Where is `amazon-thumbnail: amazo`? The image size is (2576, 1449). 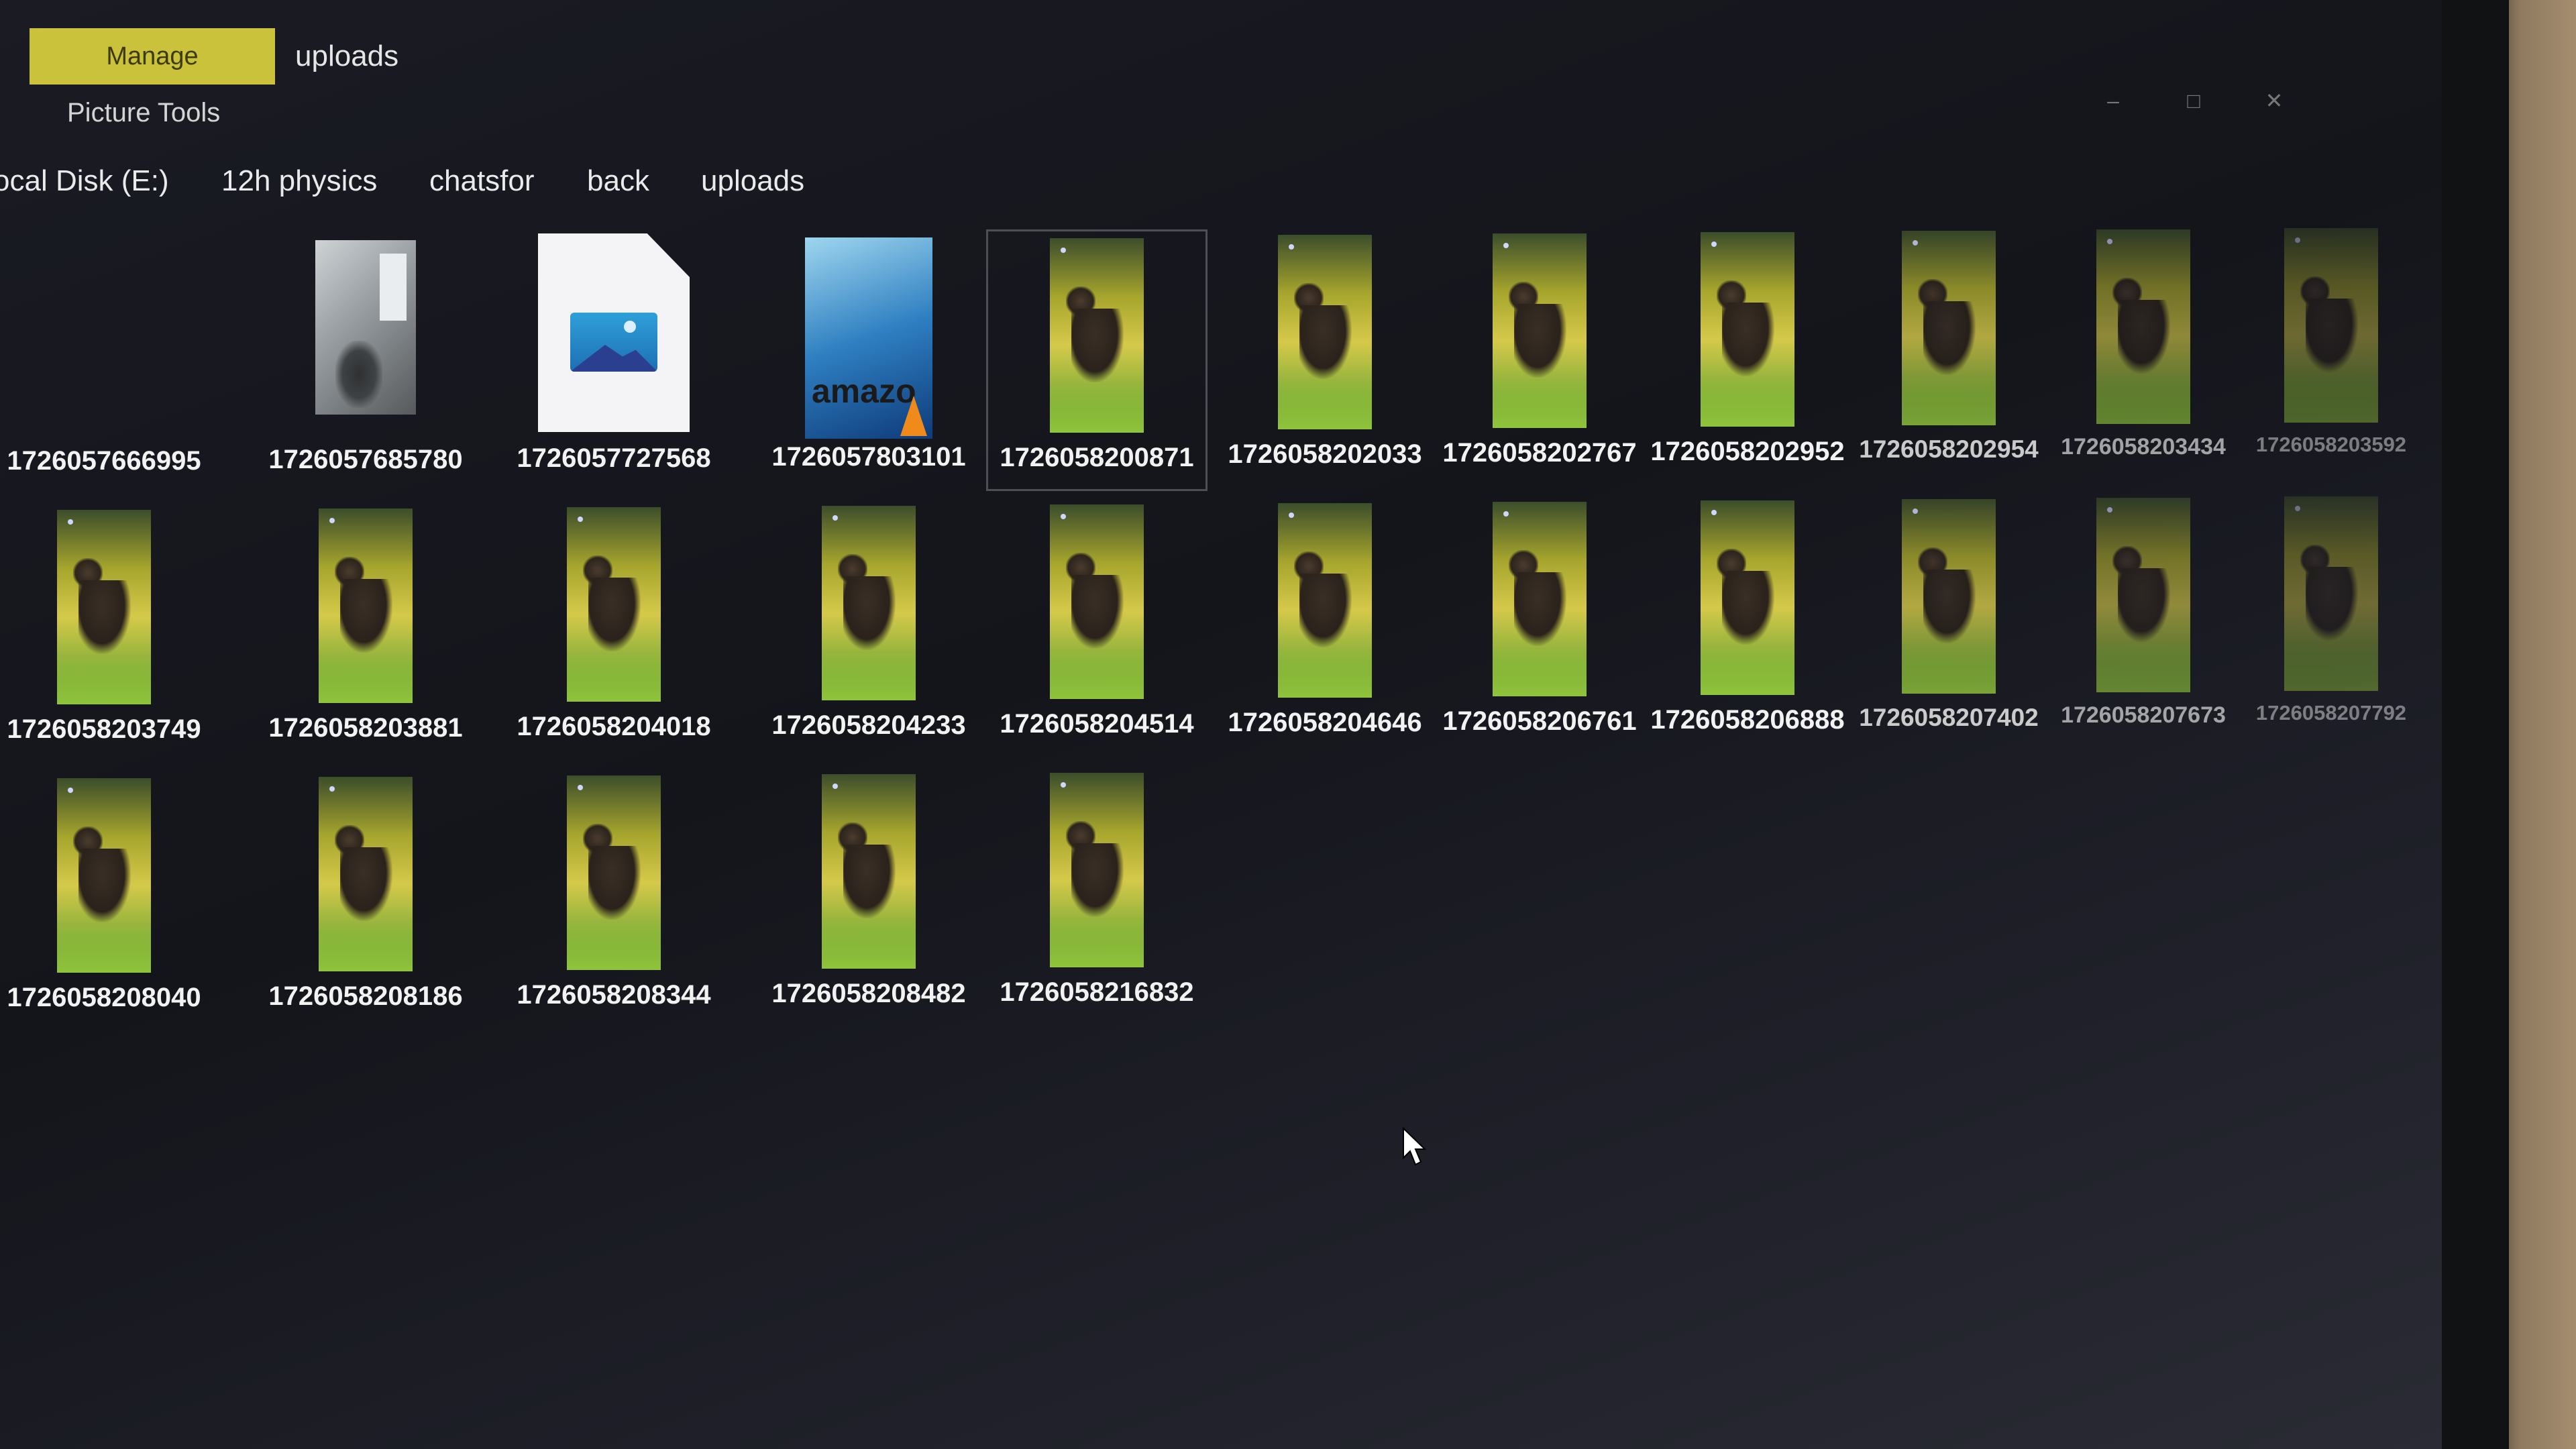 amazon-thumbnail: amazo is located at coordinates (868, 338).